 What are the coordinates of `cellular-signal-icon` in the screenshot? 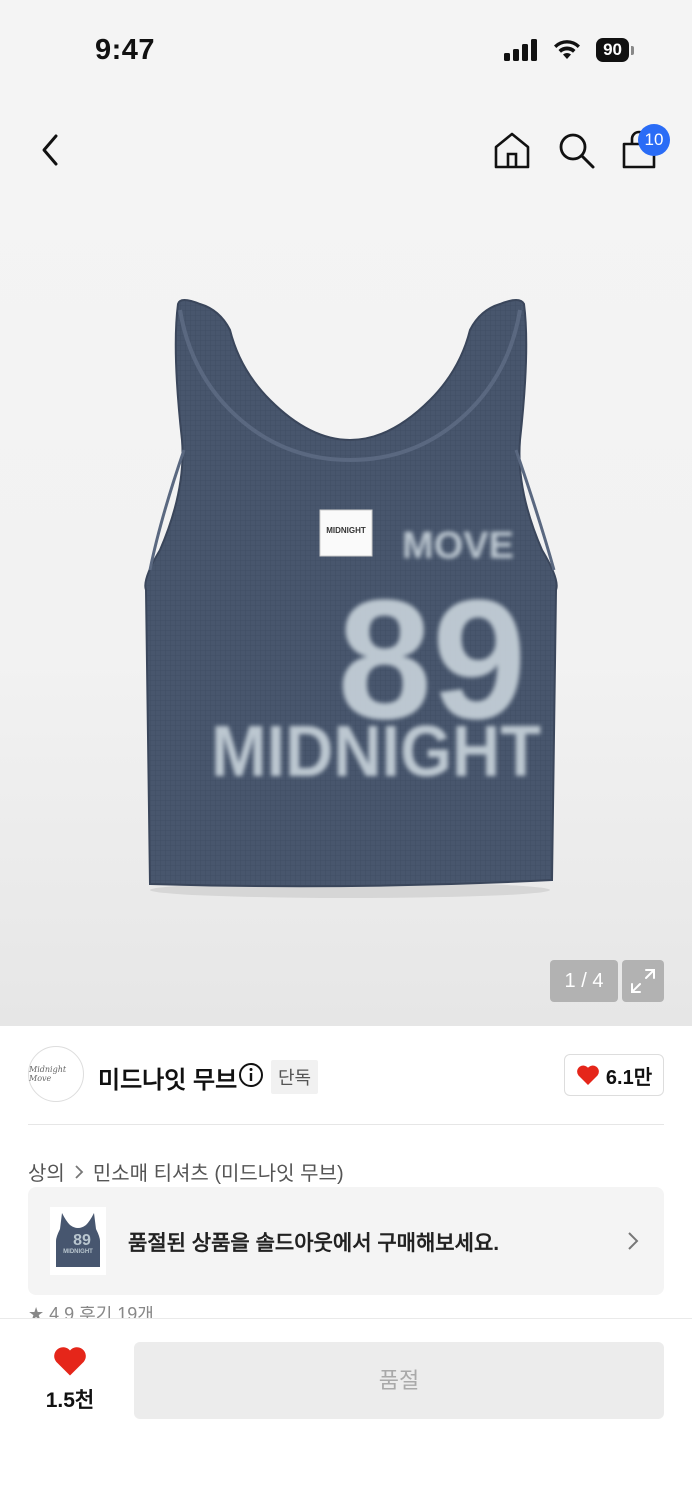 It's located at (521, 50).